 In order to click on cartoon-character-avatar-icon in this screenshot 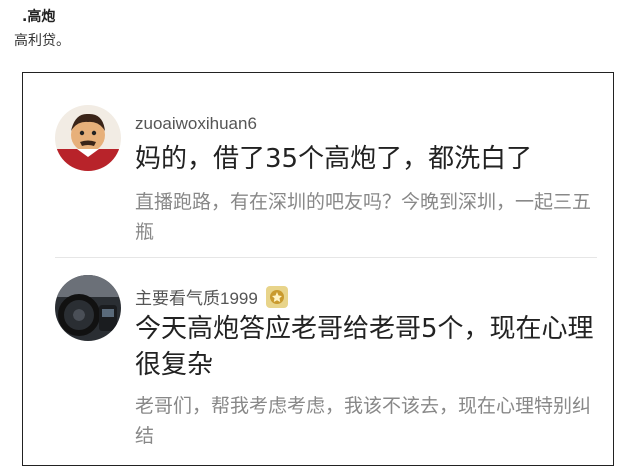, I will do `click(88, 138)`.